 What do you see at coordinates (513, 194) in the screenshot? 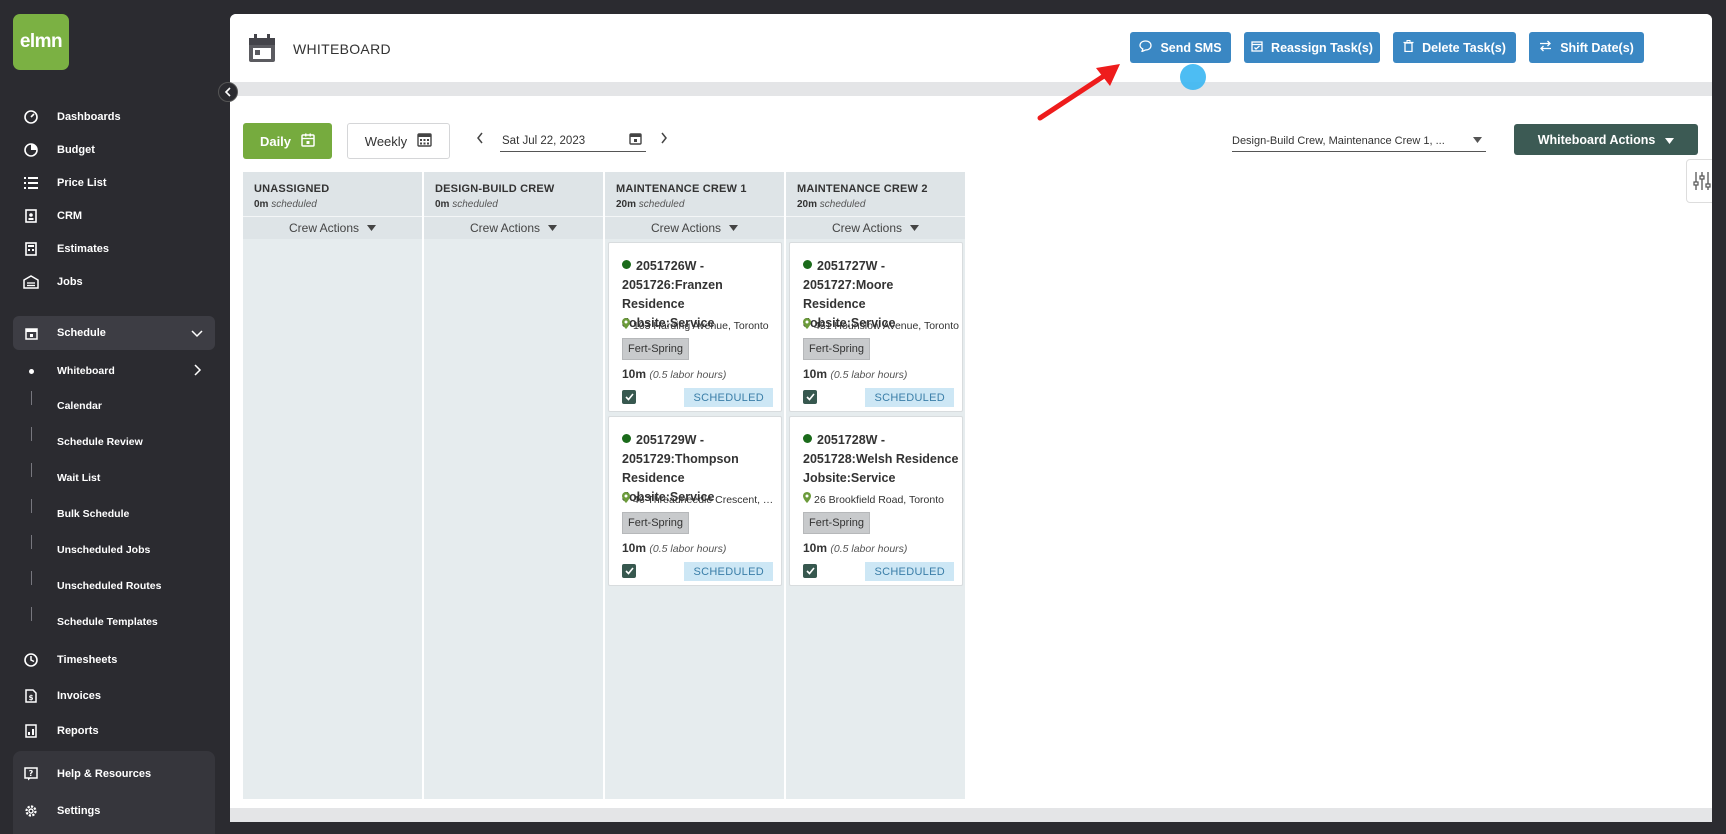
I see `column-header: DESIGN-BUILD CREW 0m scheduled` at bounding box center [513, 194].